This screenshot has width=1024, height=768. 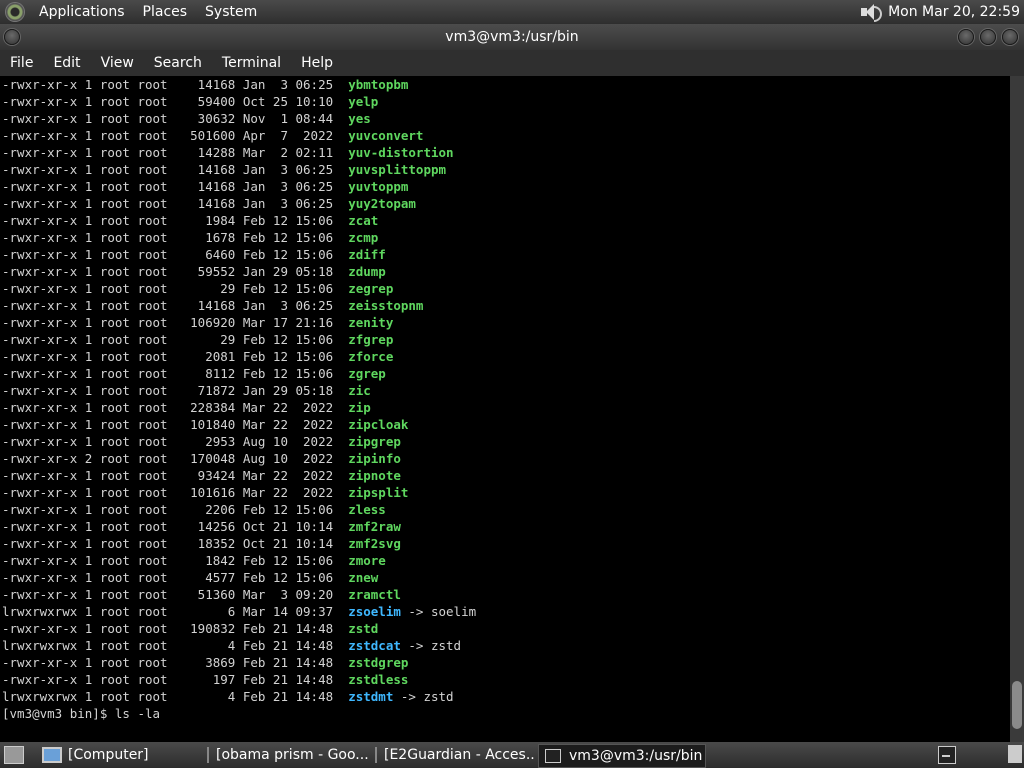 What do you see at coordinates (363, 237) in the screenshot?
I see `file-name: zcmp` at bounding box center [363, 237].